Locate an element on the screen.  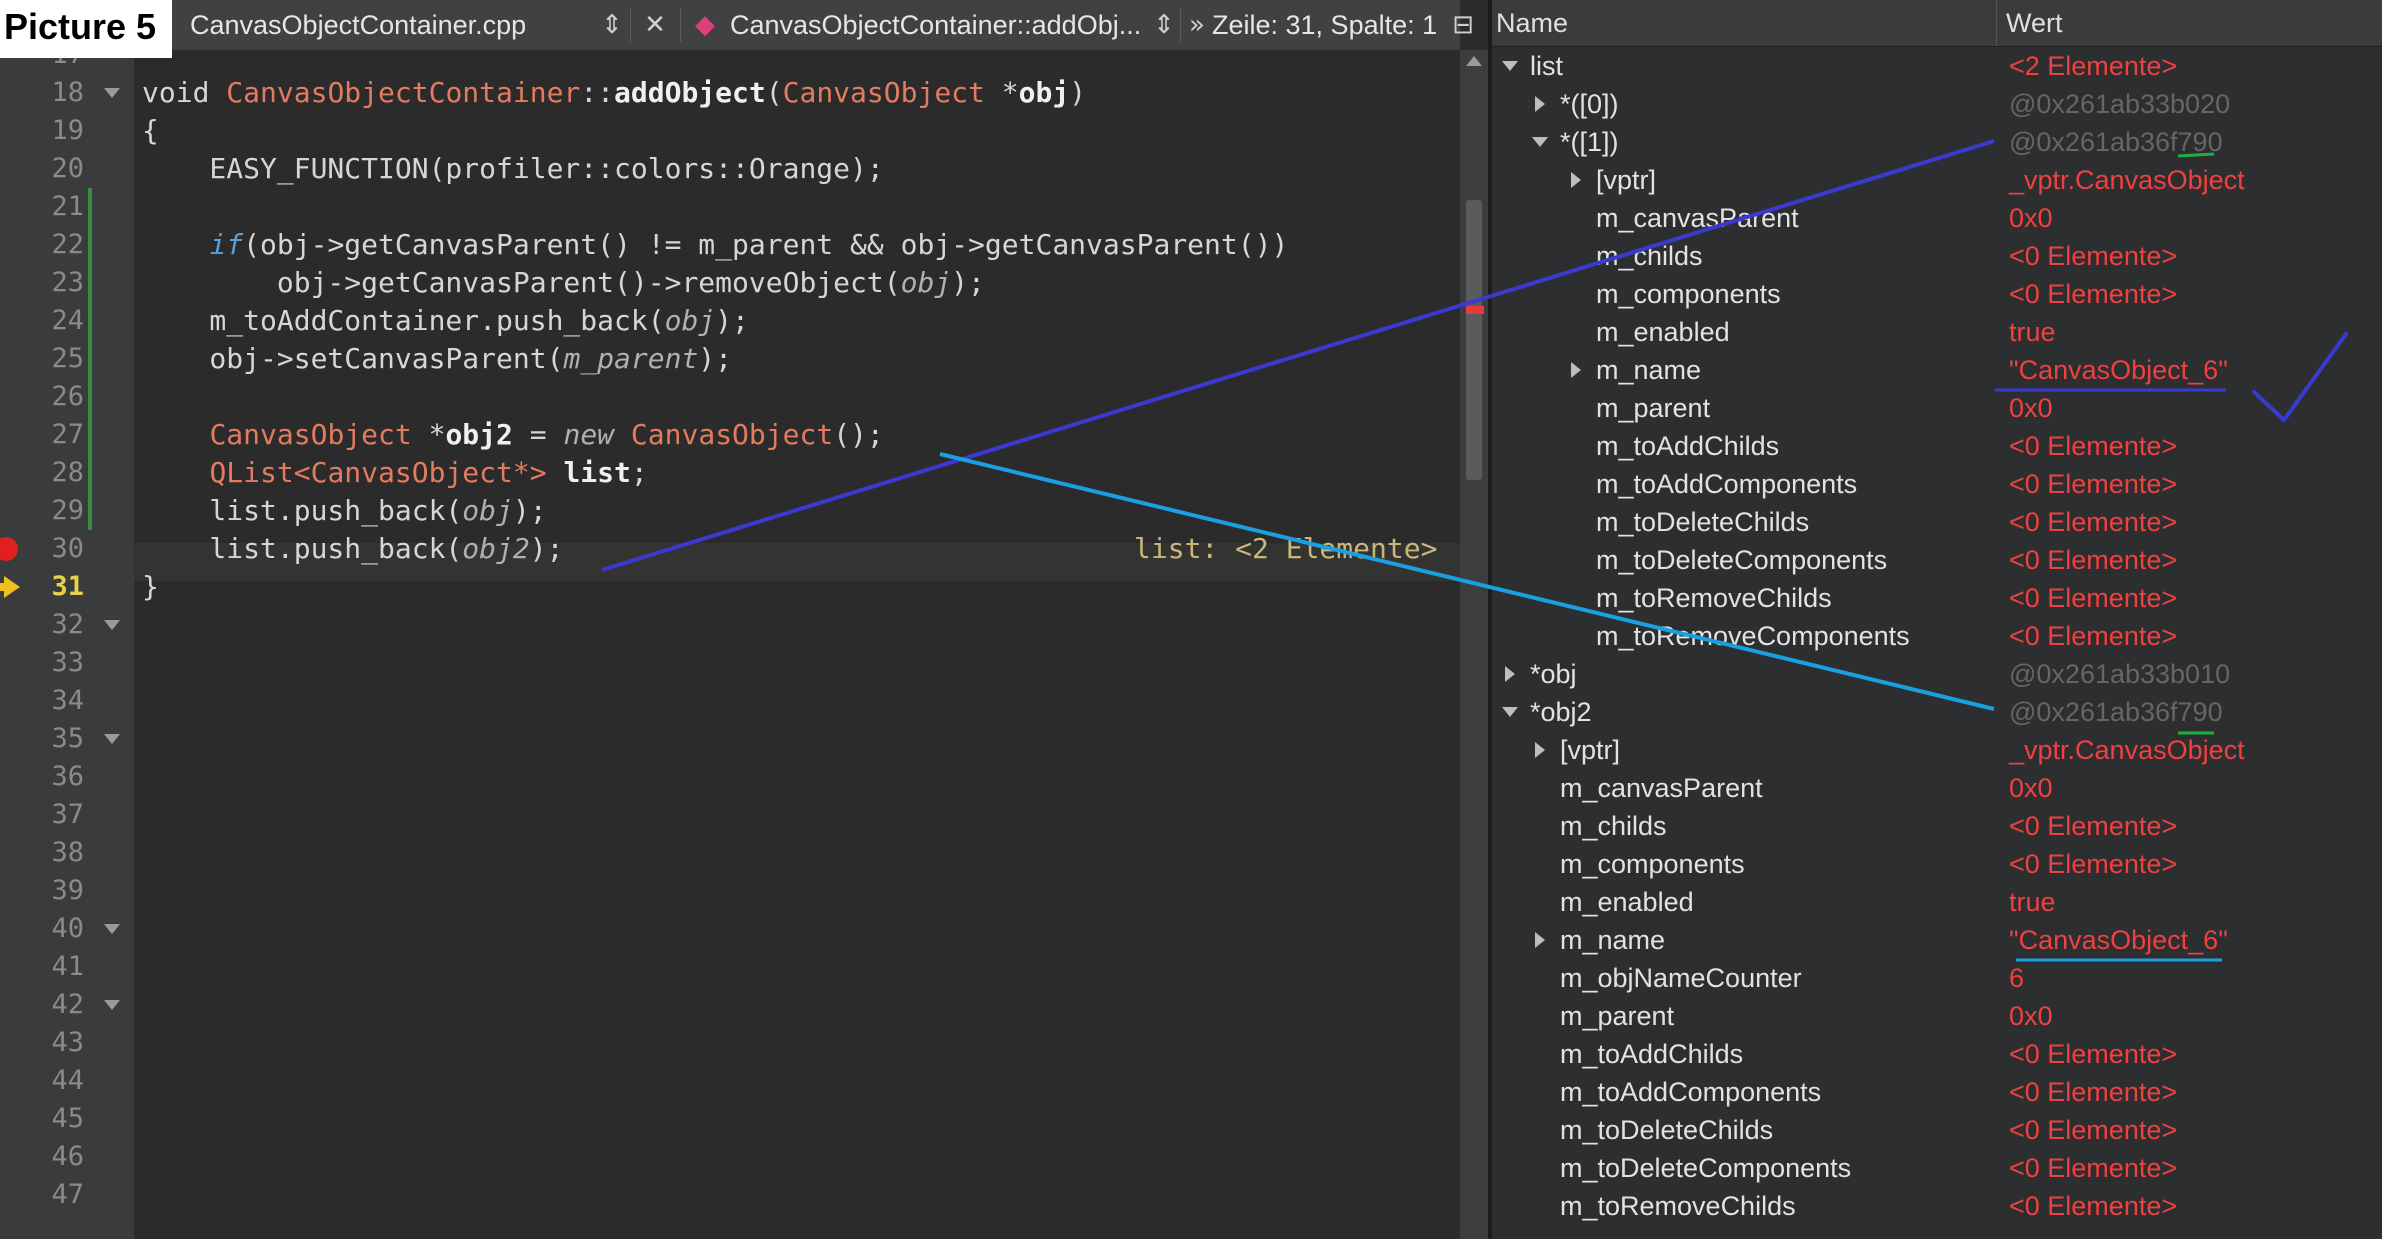
variable-row: m_toDeleteComponents <0 Elemente> is located at coordinates (1937, 560).